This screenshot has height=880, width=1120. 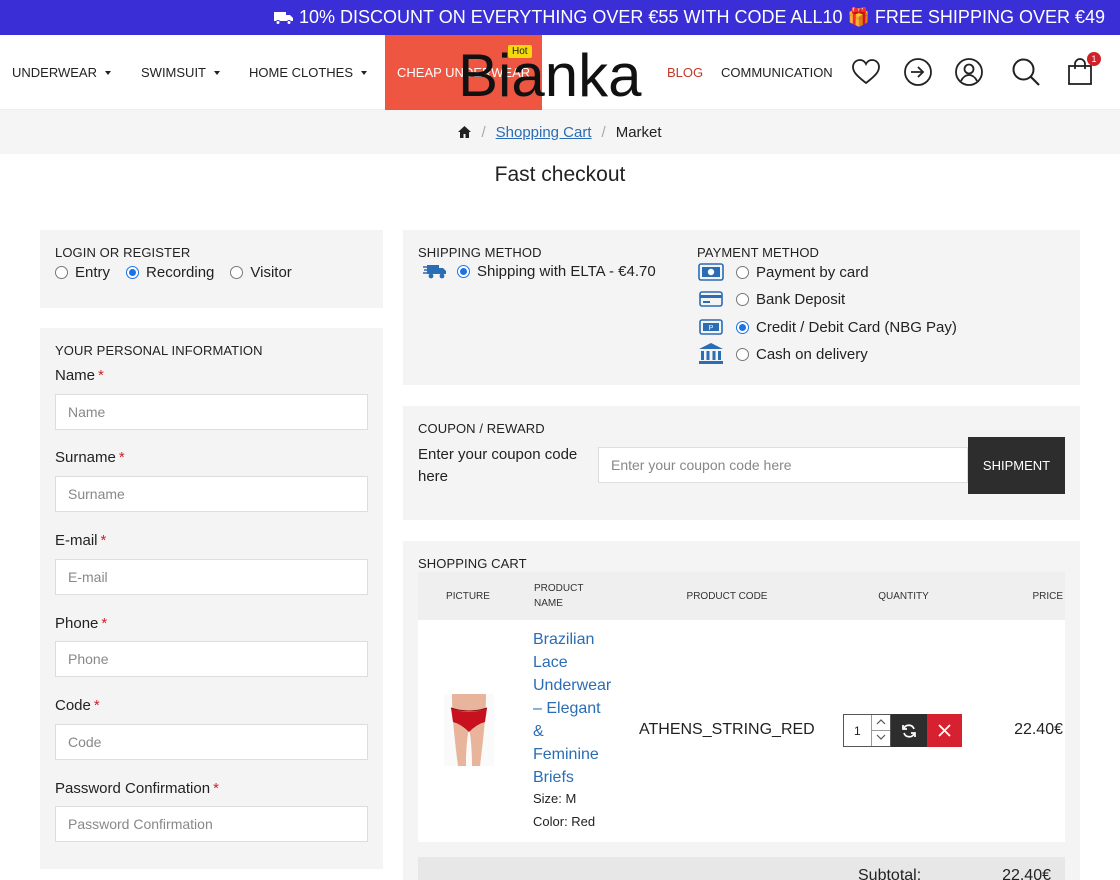 I want to click on quantity-stepper: 1, so click(x=867, y=730).